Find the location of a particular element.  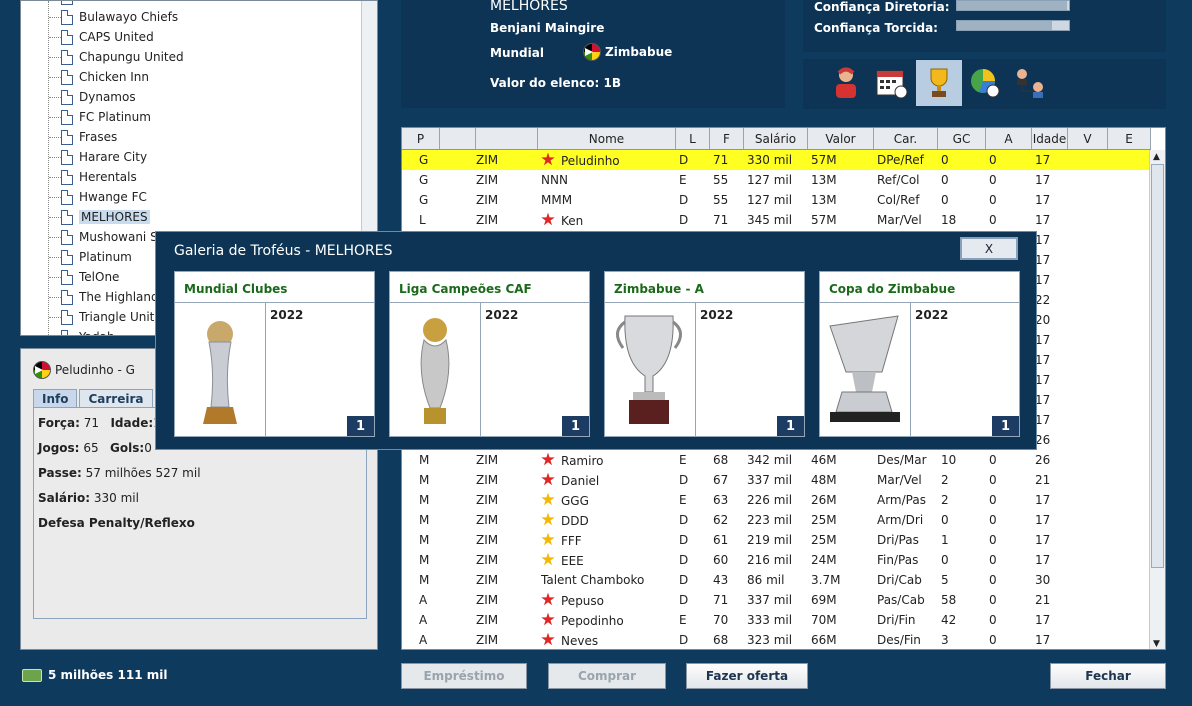

tree-item: Herentals is located at coordinates (93, 177).